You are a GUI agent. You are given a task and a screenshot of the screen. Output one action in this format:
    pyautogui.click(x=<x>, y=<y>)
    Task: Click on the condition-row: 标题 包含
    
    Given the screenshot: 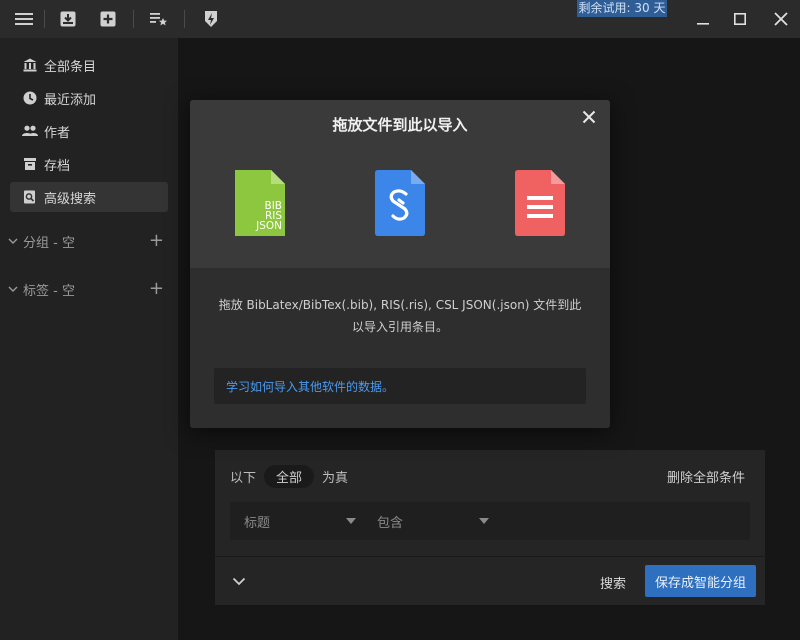 What is the action you would take?
    pyautogui.click(x=490, y=521)
    